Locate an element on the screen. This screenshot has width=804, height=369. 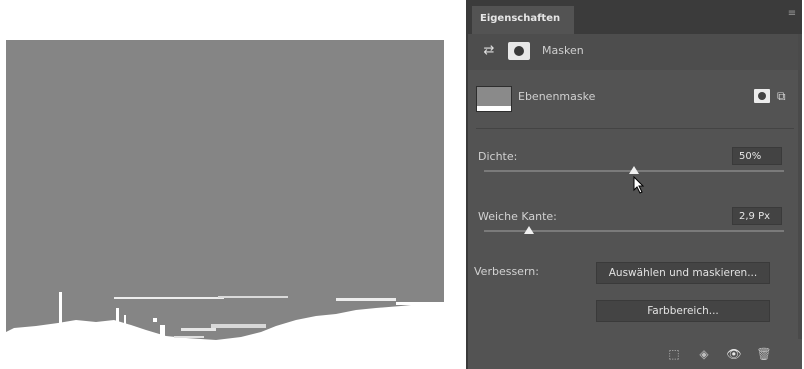
mask-mode-row: ⇄ Masken is located at coordinates (635, 52).